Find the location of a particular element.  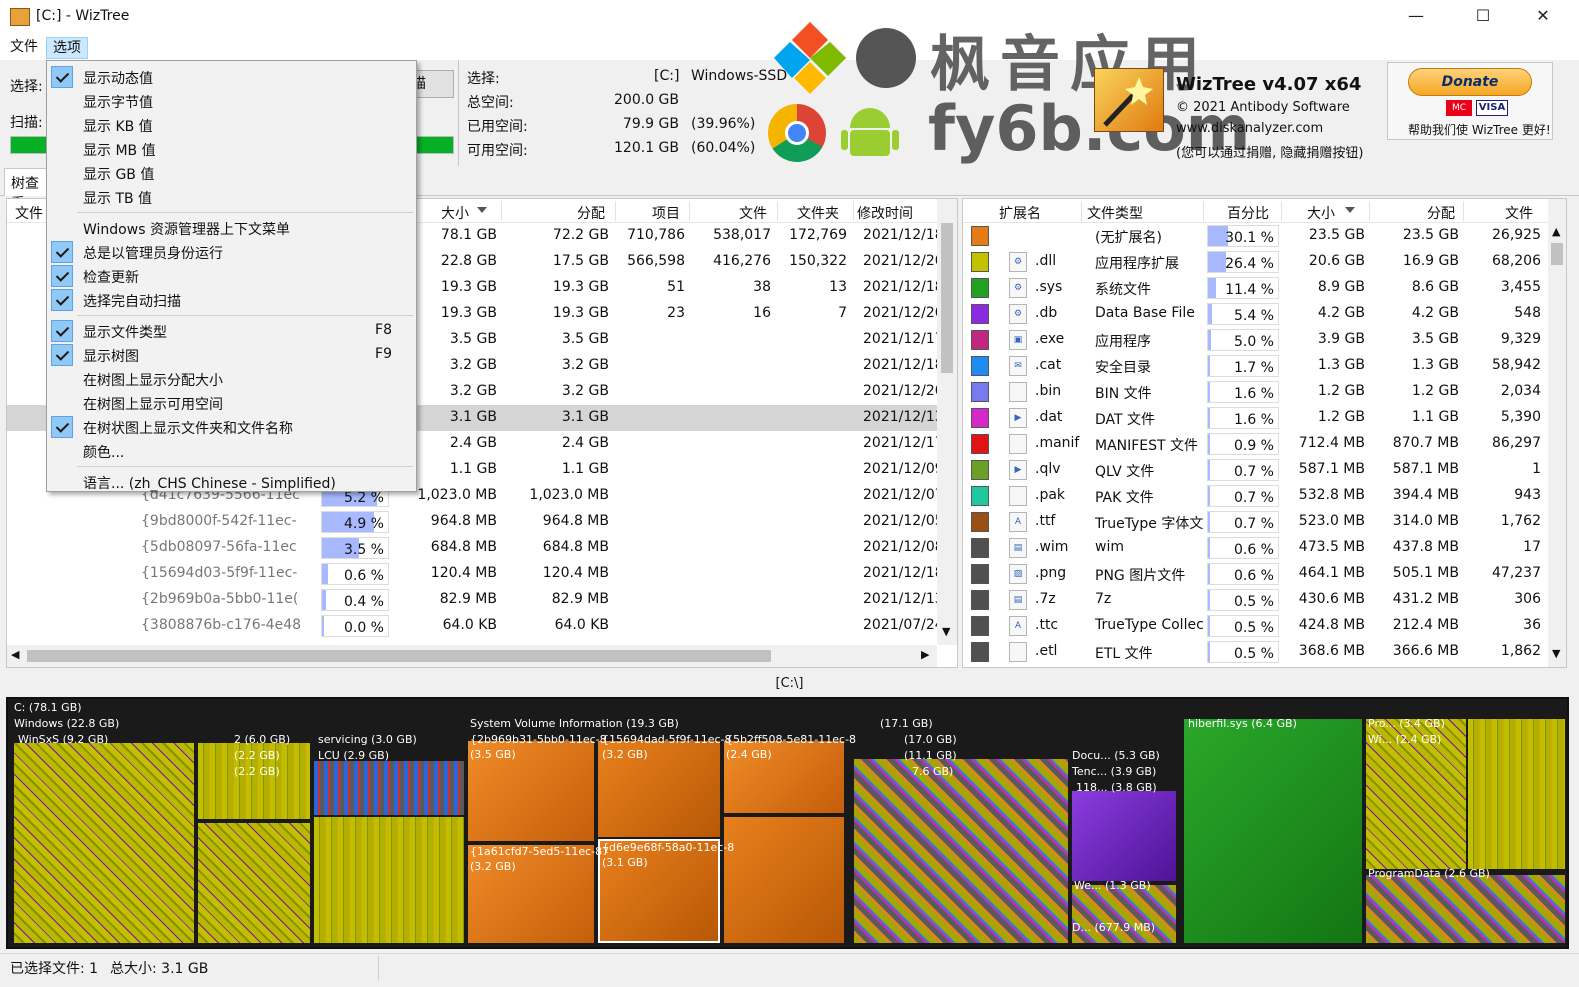

treemap-users is located at coordinates (961, 851).